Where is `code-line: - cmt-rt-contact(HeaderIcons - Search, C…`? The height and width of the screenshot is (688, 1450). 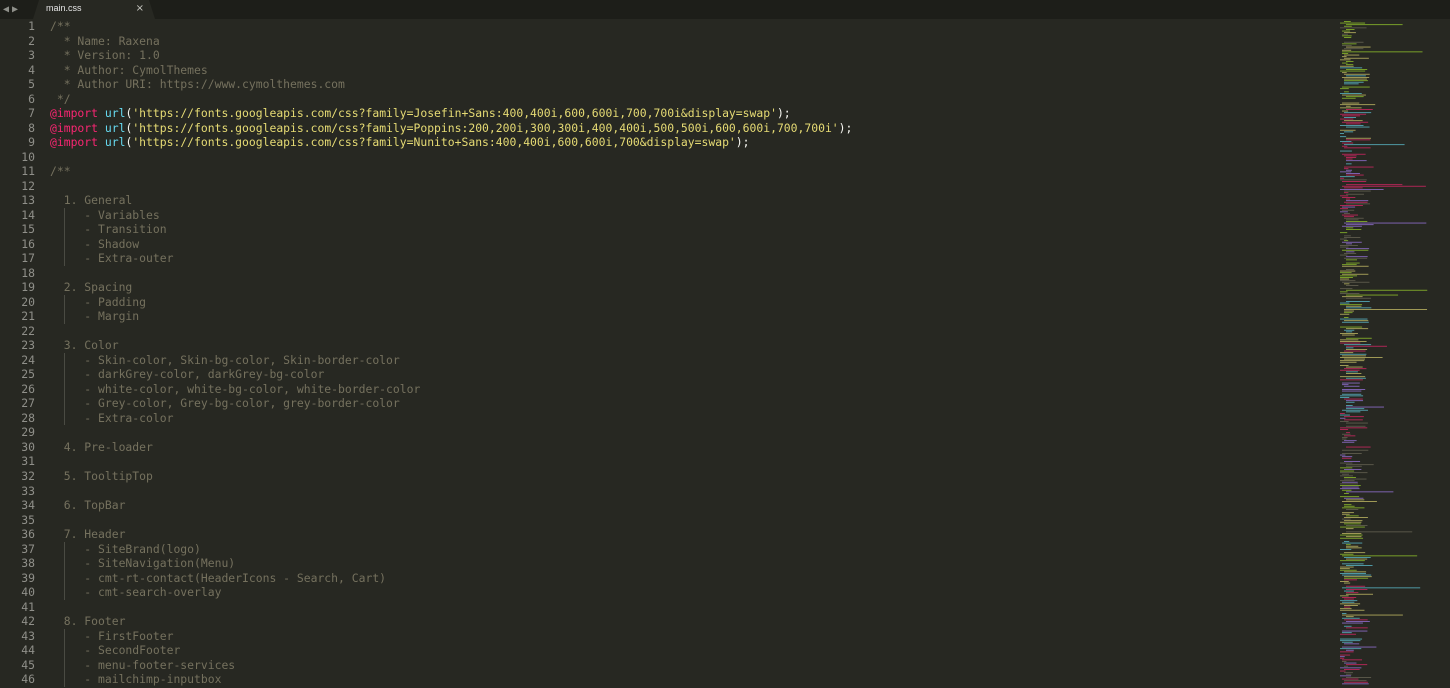
code-line: - cmt-rt-contact(HeaderIcons - Search, C… is located at coordinates (690, 578).